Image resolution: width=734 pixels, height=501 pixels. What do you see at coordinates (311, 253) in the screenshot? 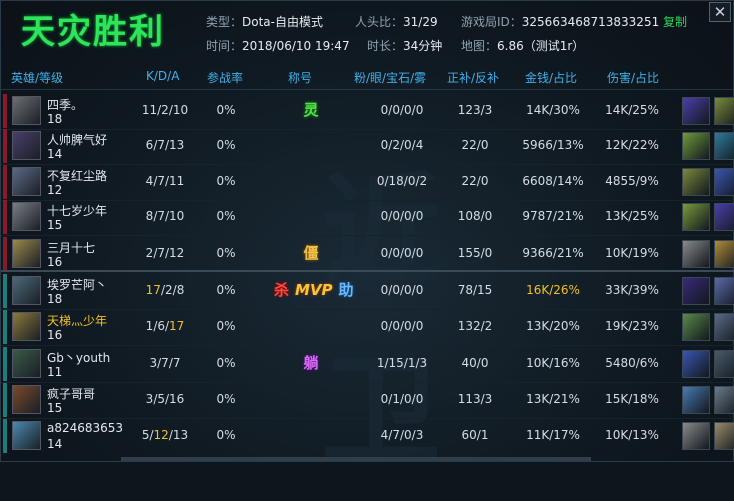
I see `title-badge: 僵` at bounding box center [311, 253].